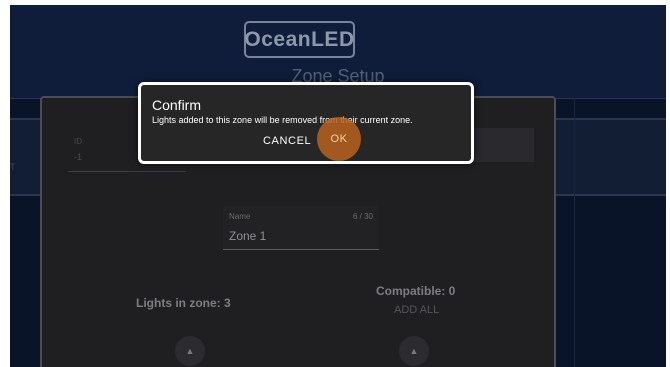  I want to click on name-char-count: 6 / 30, so click(362, 216).